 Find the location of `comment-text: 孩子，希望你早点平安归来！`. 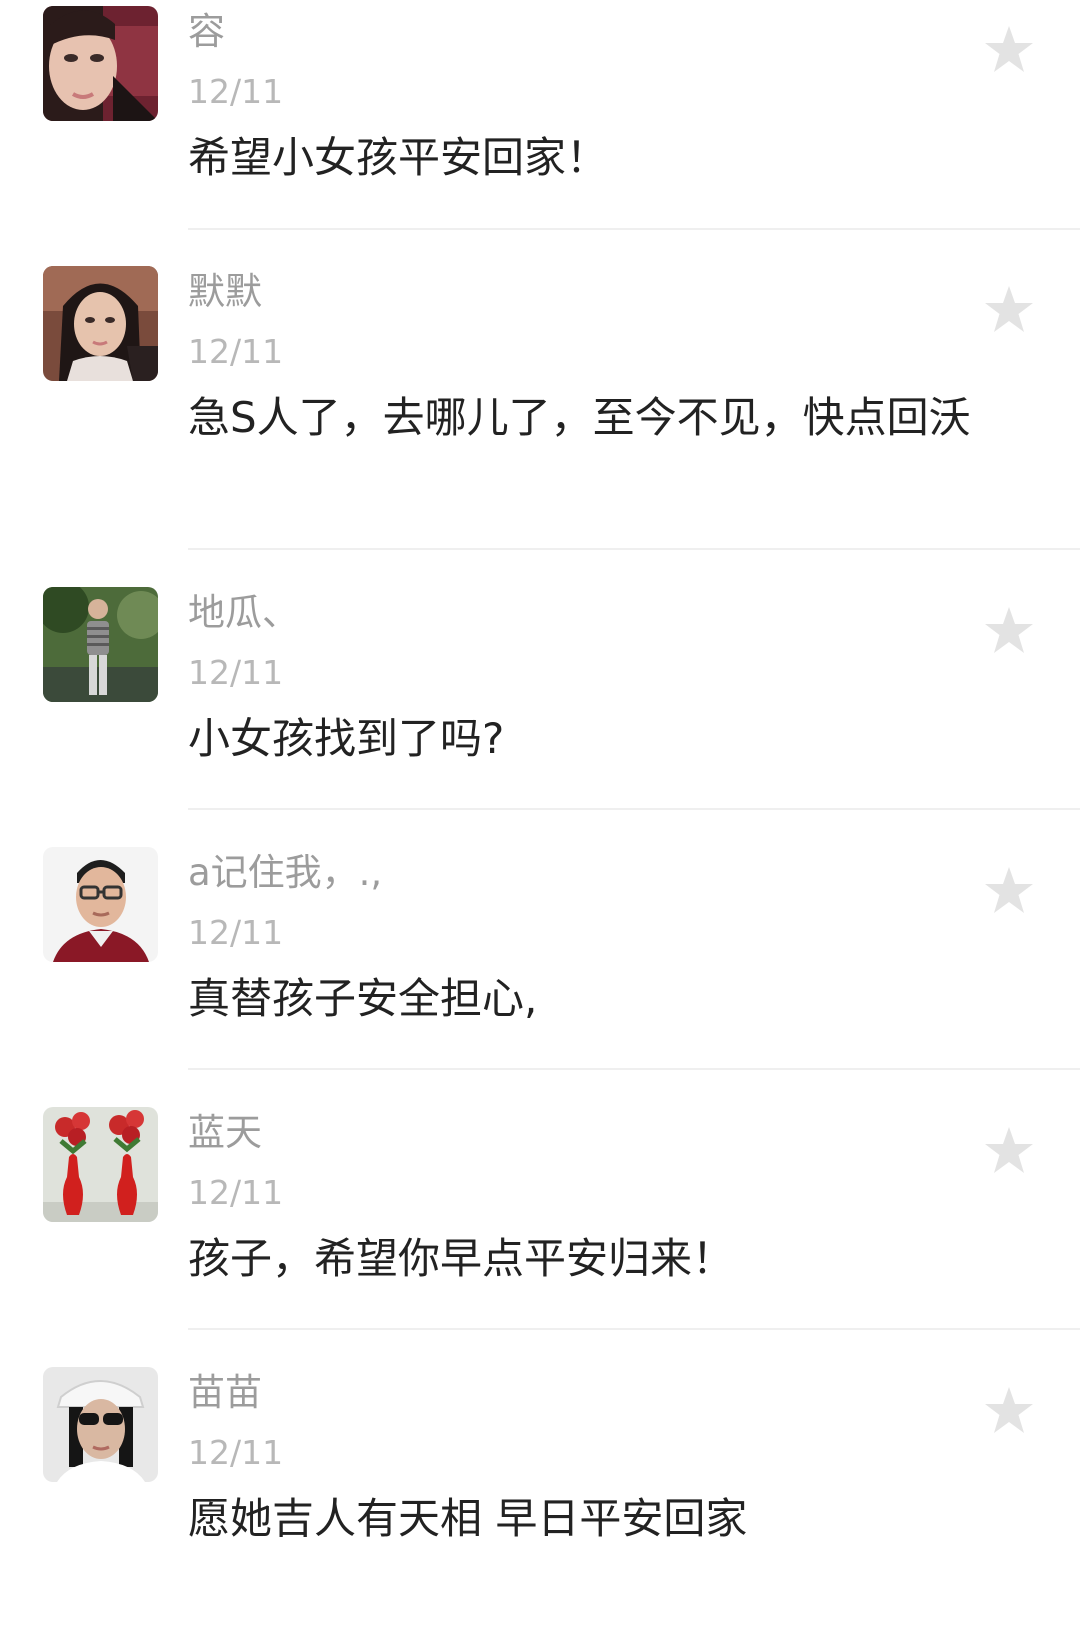

comment-text: 孩子，希望你早点平安归来！ is located at coordinates (461, 1258).